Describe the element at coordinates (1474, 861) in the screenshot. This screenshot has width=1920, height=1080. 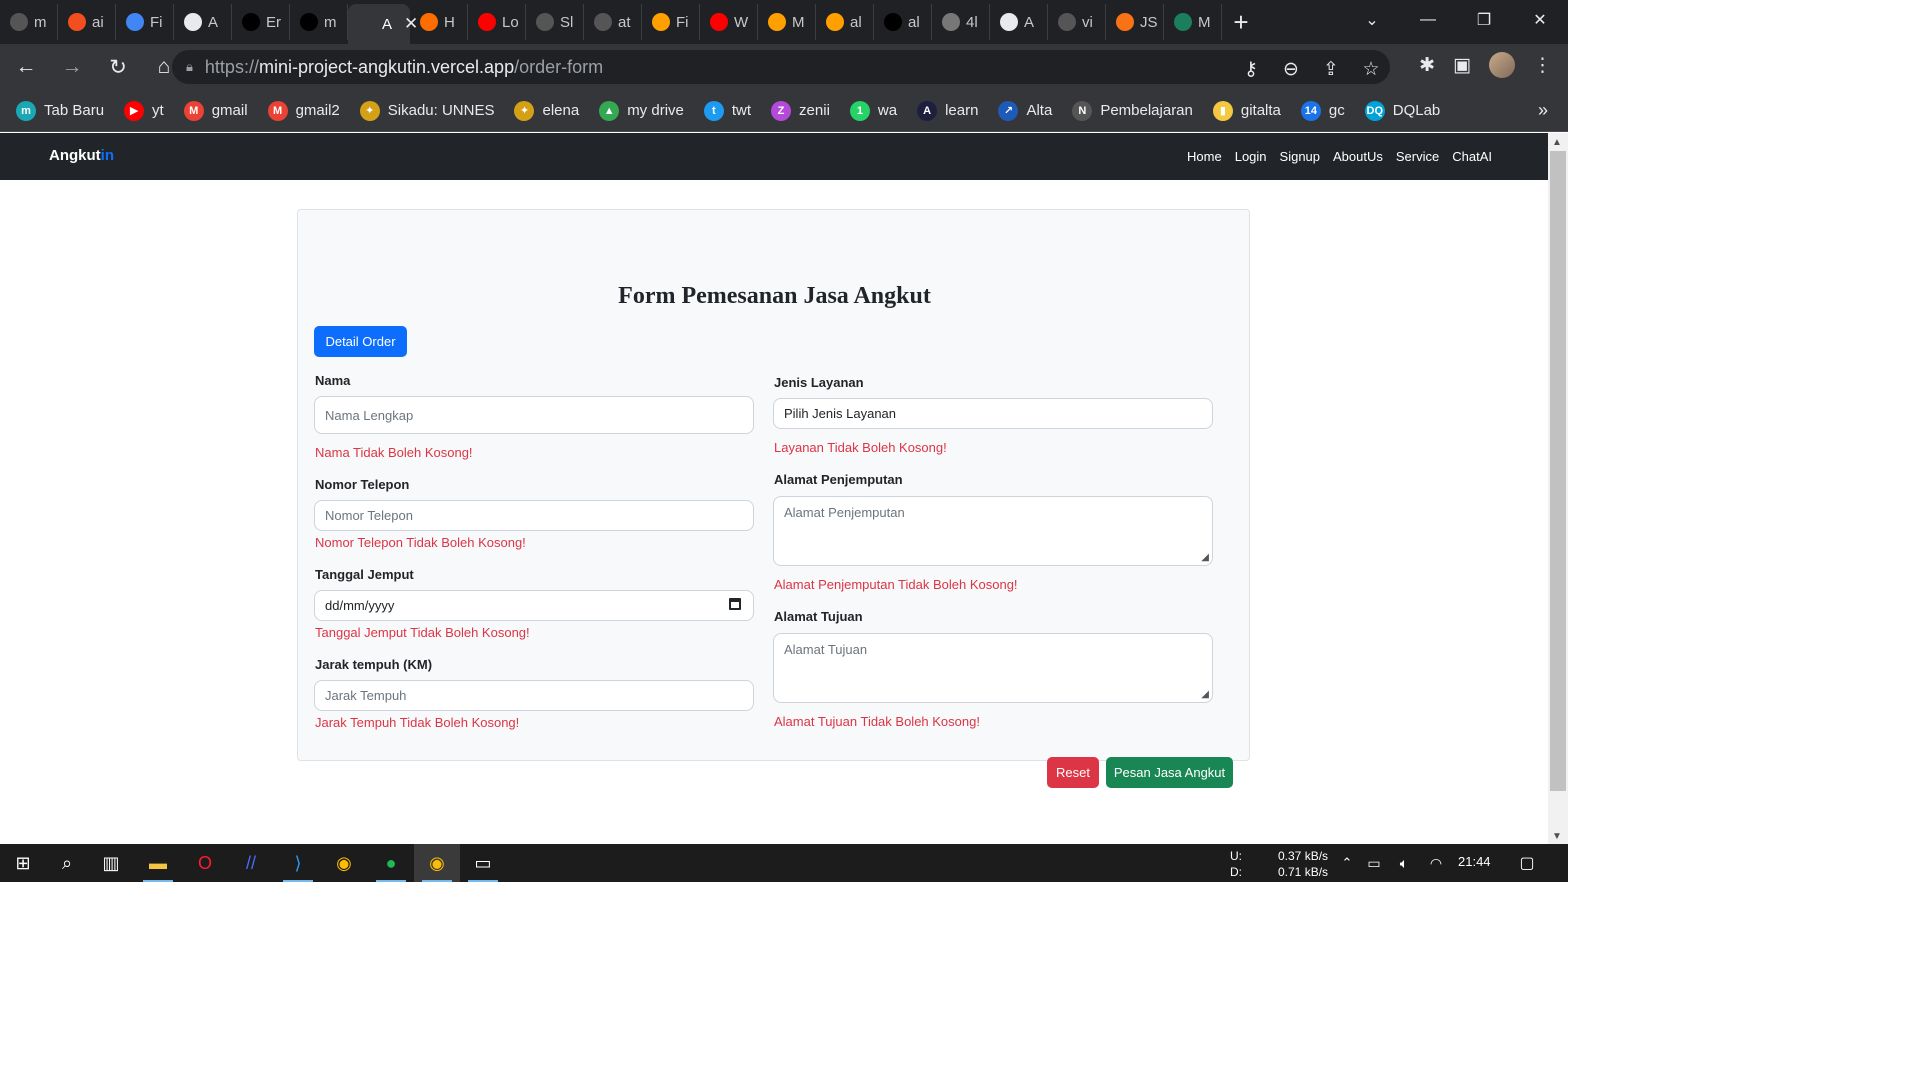
I see `clock: 21:44` at that location.